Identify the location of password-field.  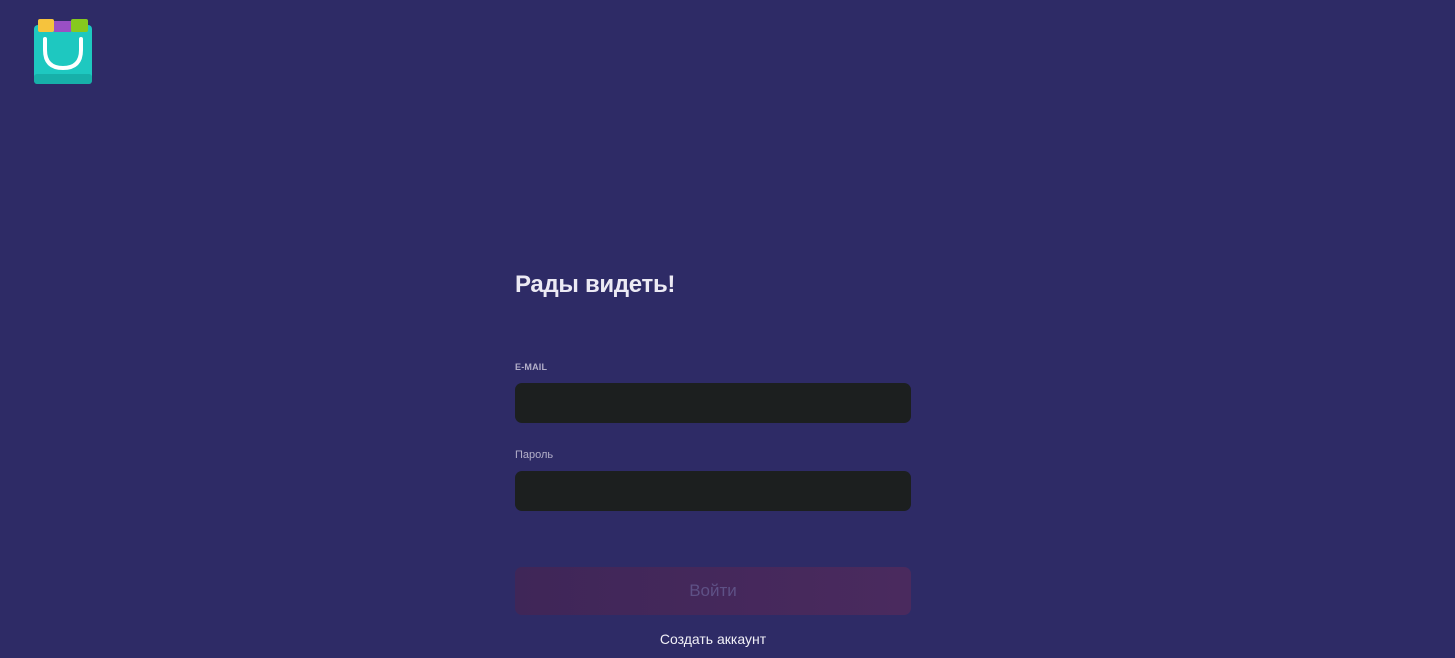
(713, 491).